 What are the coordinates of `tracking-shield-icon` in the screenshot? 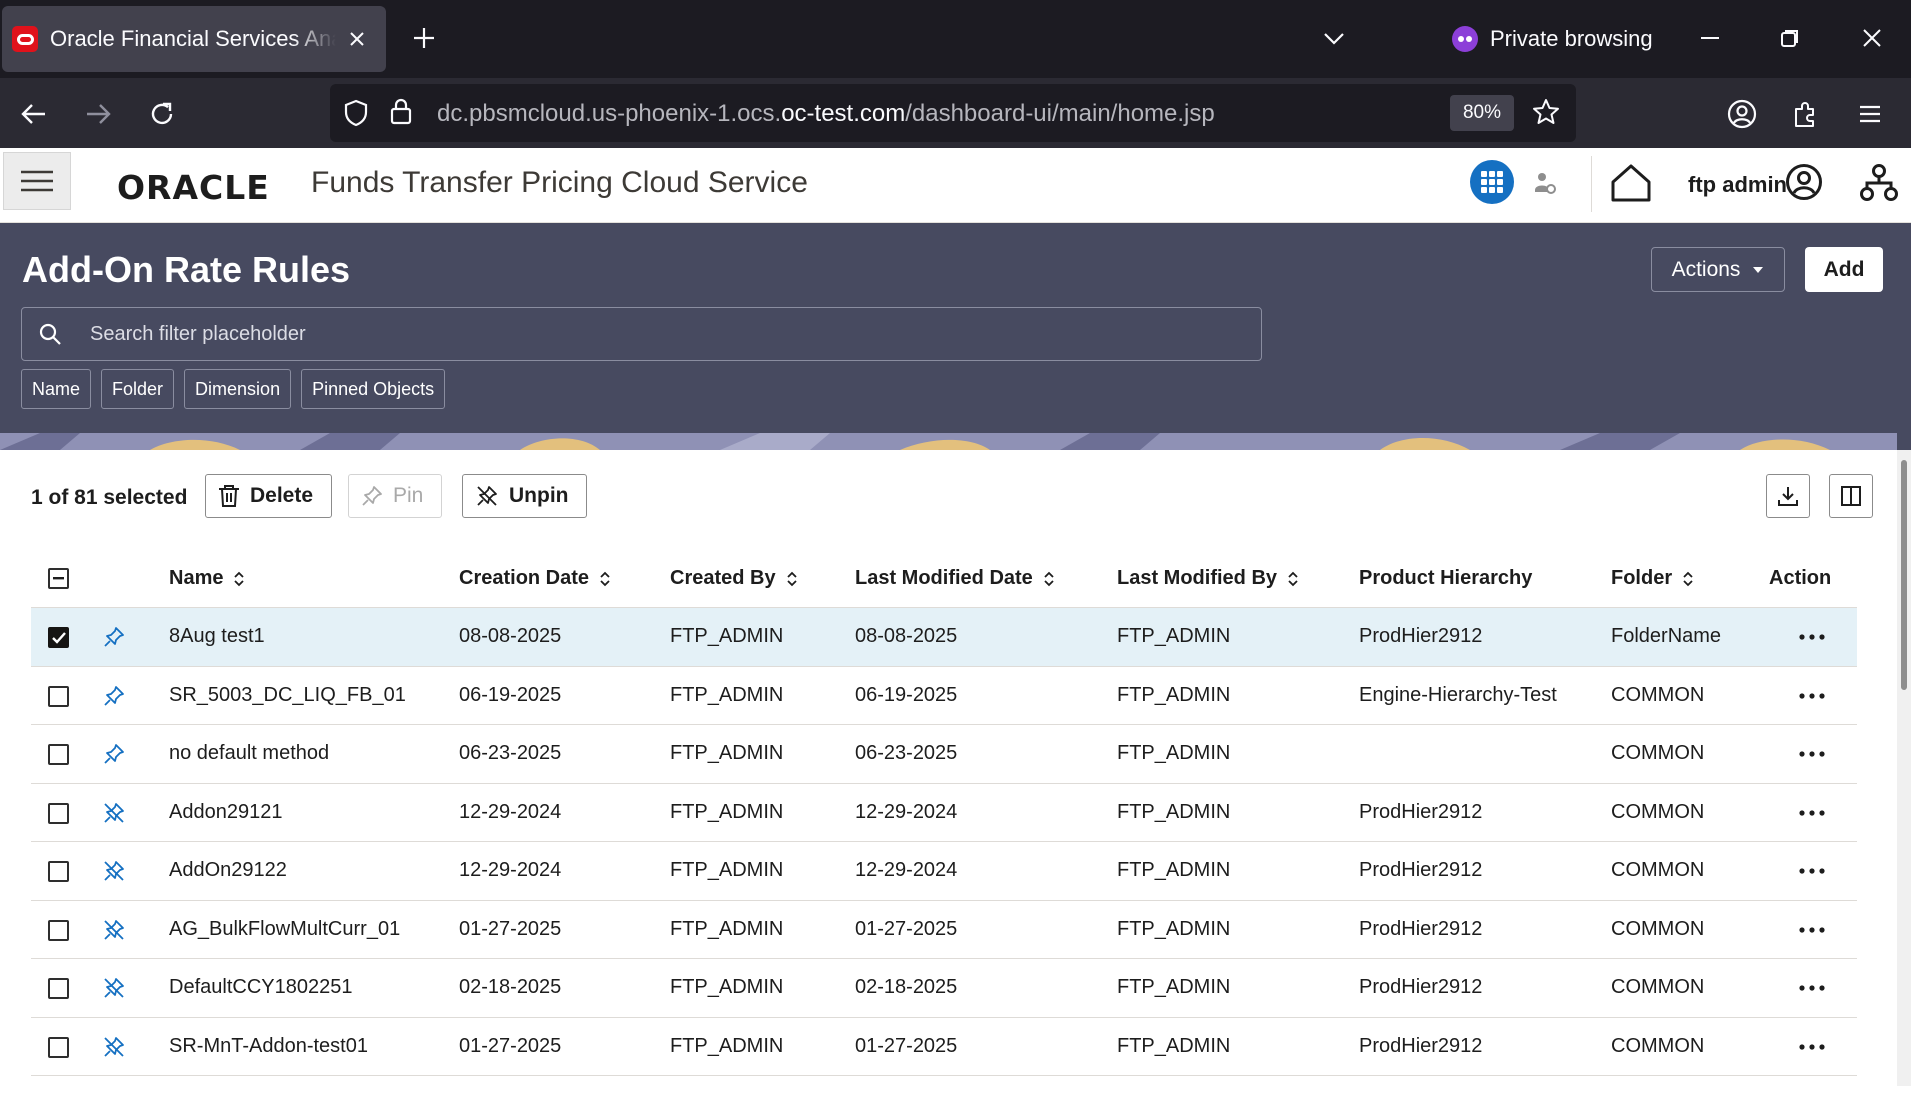 It's located at (356, 113).